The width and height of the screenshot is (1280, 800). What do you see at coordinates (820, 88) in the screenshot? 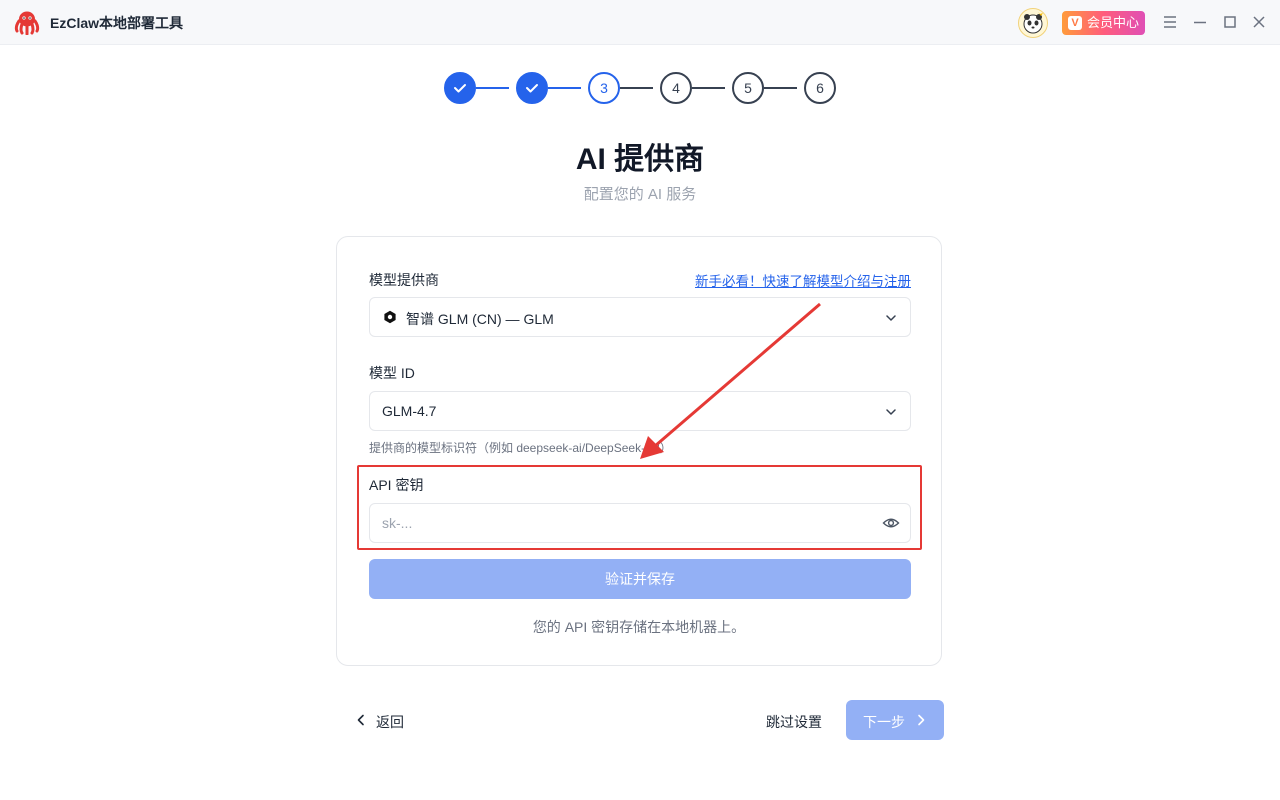
I see `step-6: 6` at bounding box center [820, 88].